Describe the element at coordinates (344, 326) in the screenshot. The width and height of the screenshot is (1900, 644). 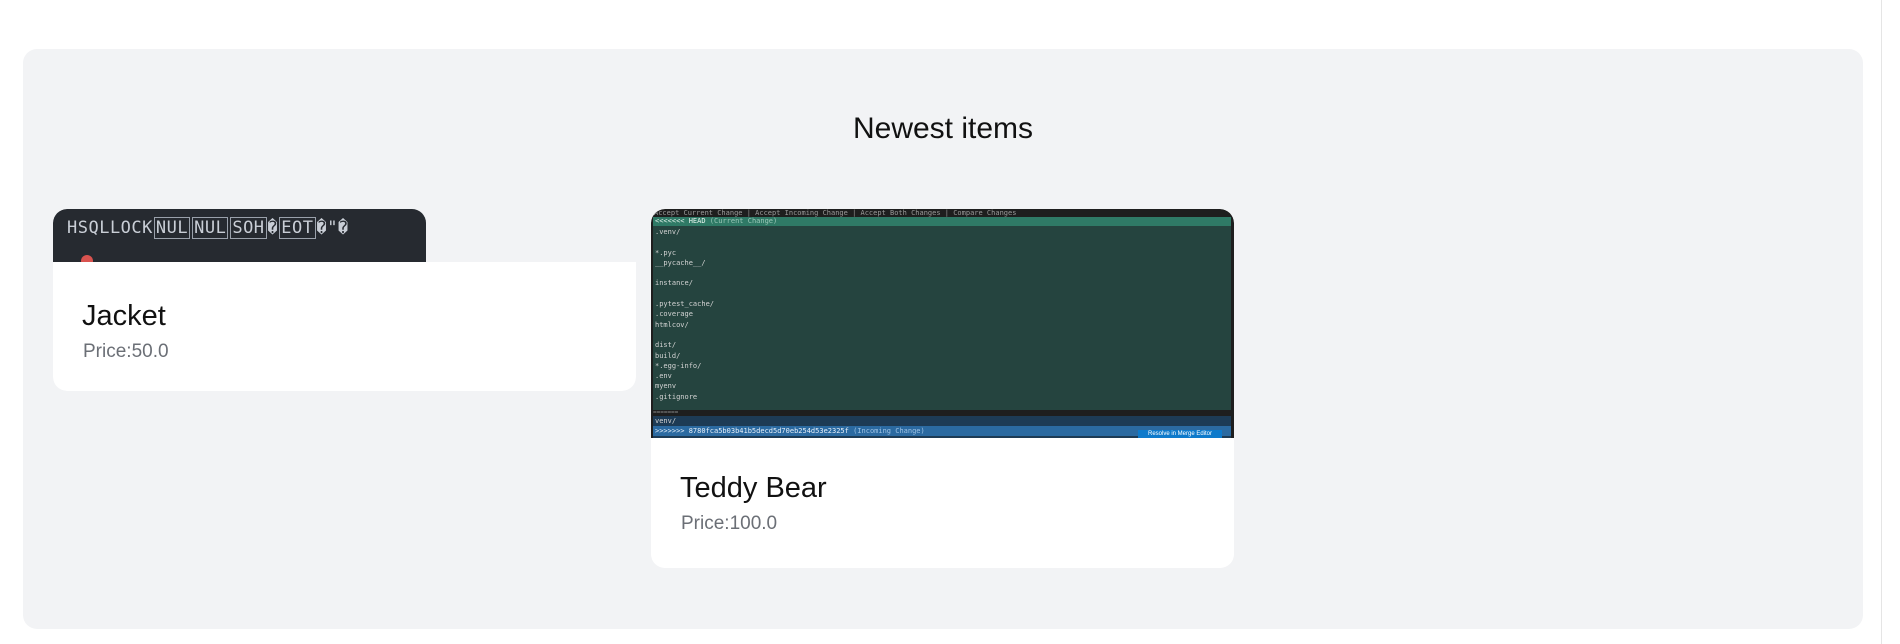
I see `item-card-body: Jacket Price:50.0` at that location.